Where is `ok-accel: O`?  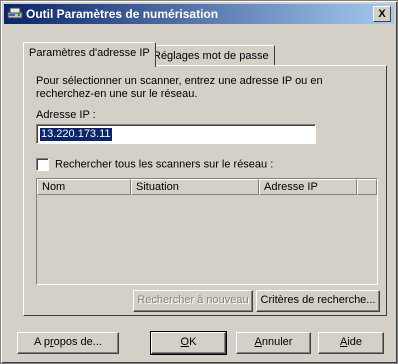
ok-accel: O is located at coordinates (185, 342).